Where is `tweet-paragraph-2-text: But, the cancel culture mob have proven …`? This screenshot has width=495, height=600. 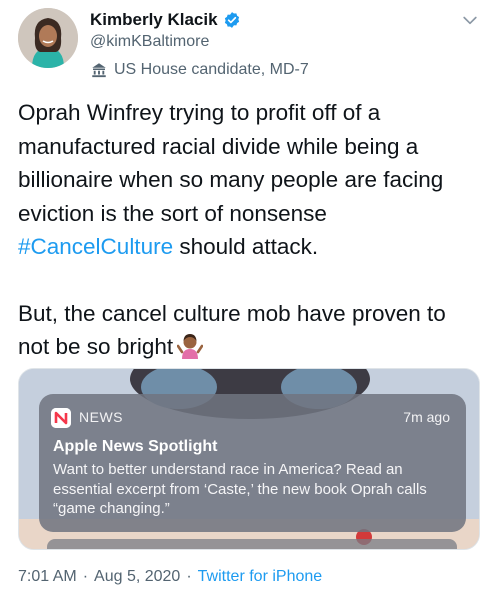
tweet-paragraph-2-text: But, the cancel culture mob have proven … is located at coordinates (232, 330).